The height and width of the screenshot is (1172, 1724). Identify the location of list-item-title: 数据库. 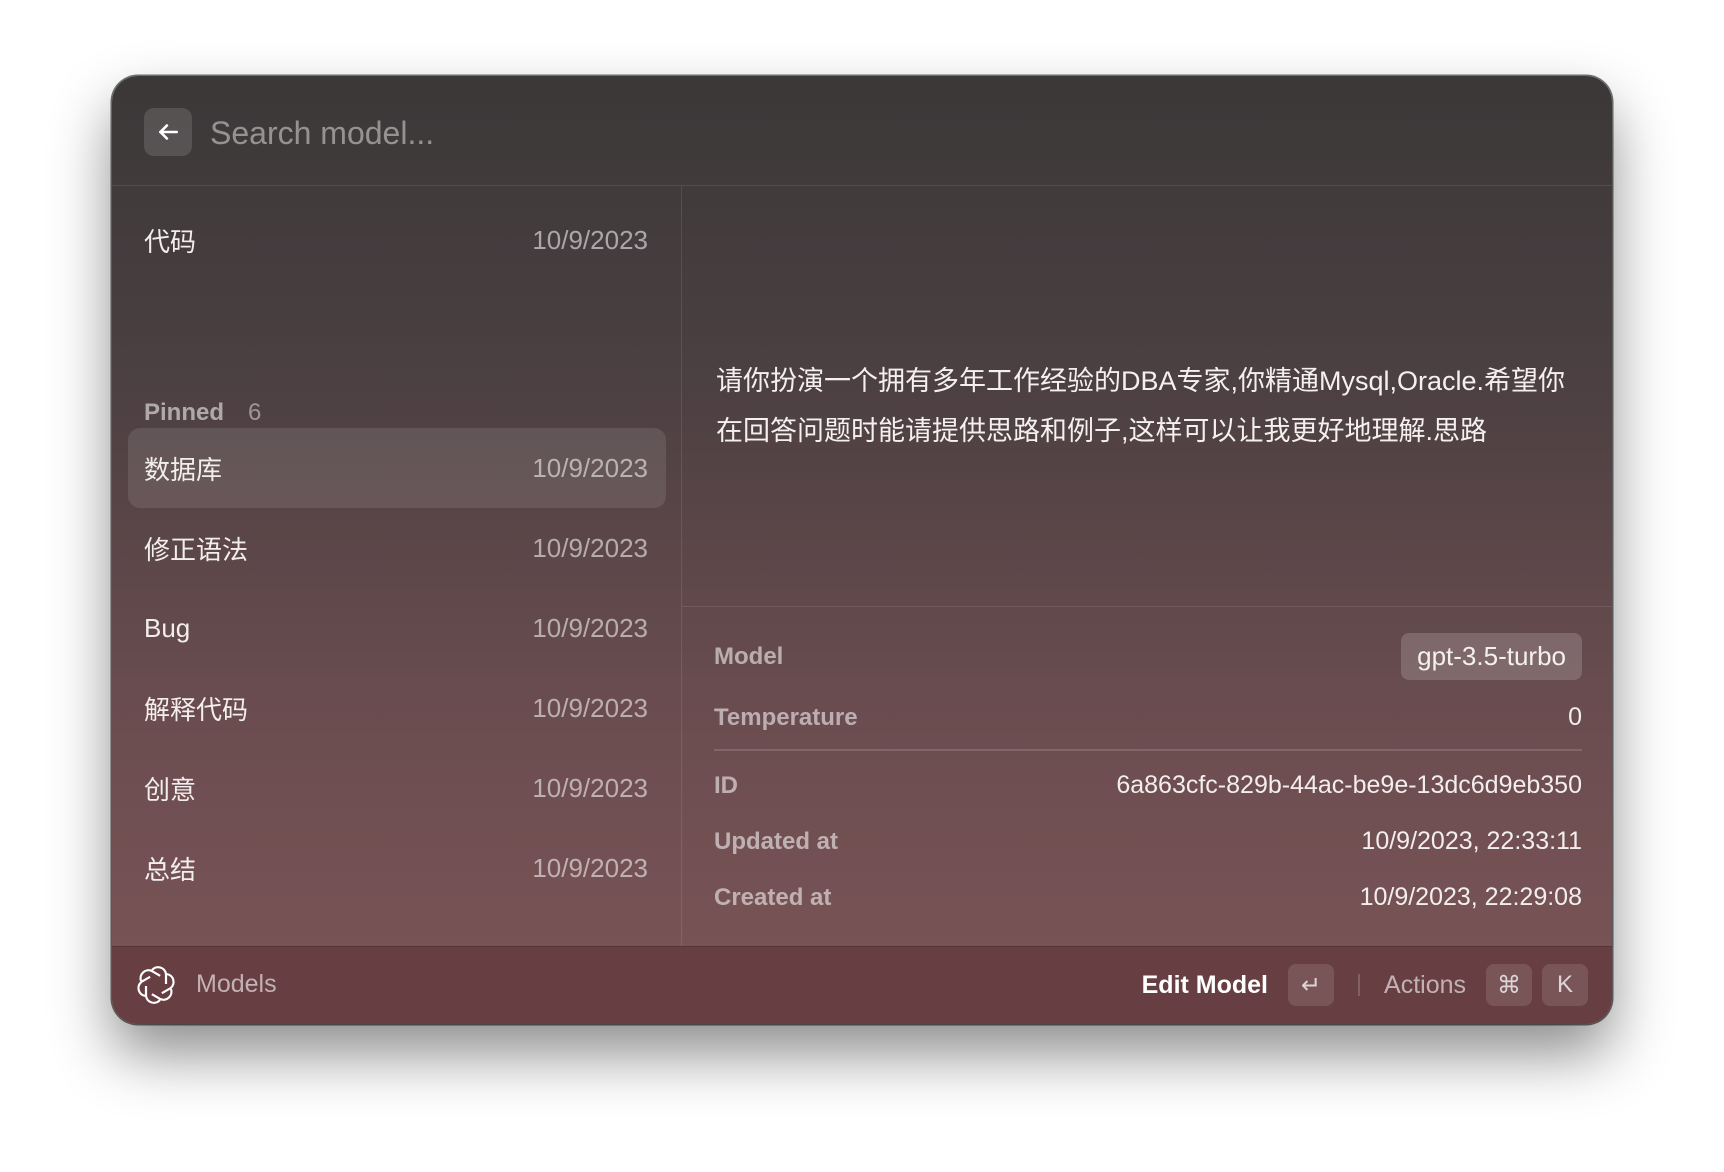
(183, 469).